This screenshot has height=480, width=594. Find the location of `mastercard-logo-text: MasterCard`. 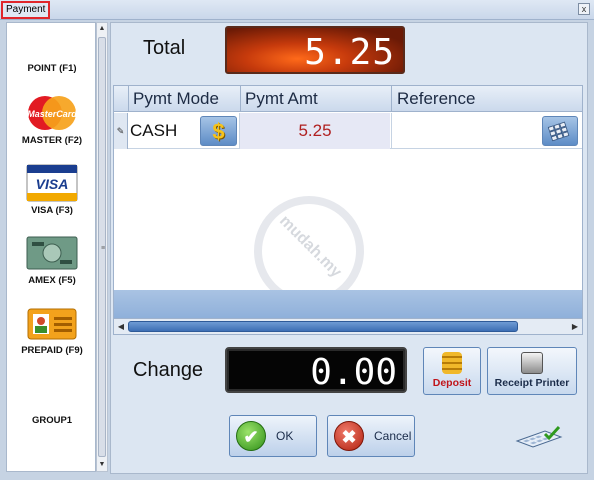

mastercard-logo-text: MasterCard is located at coordinates (52, 114).